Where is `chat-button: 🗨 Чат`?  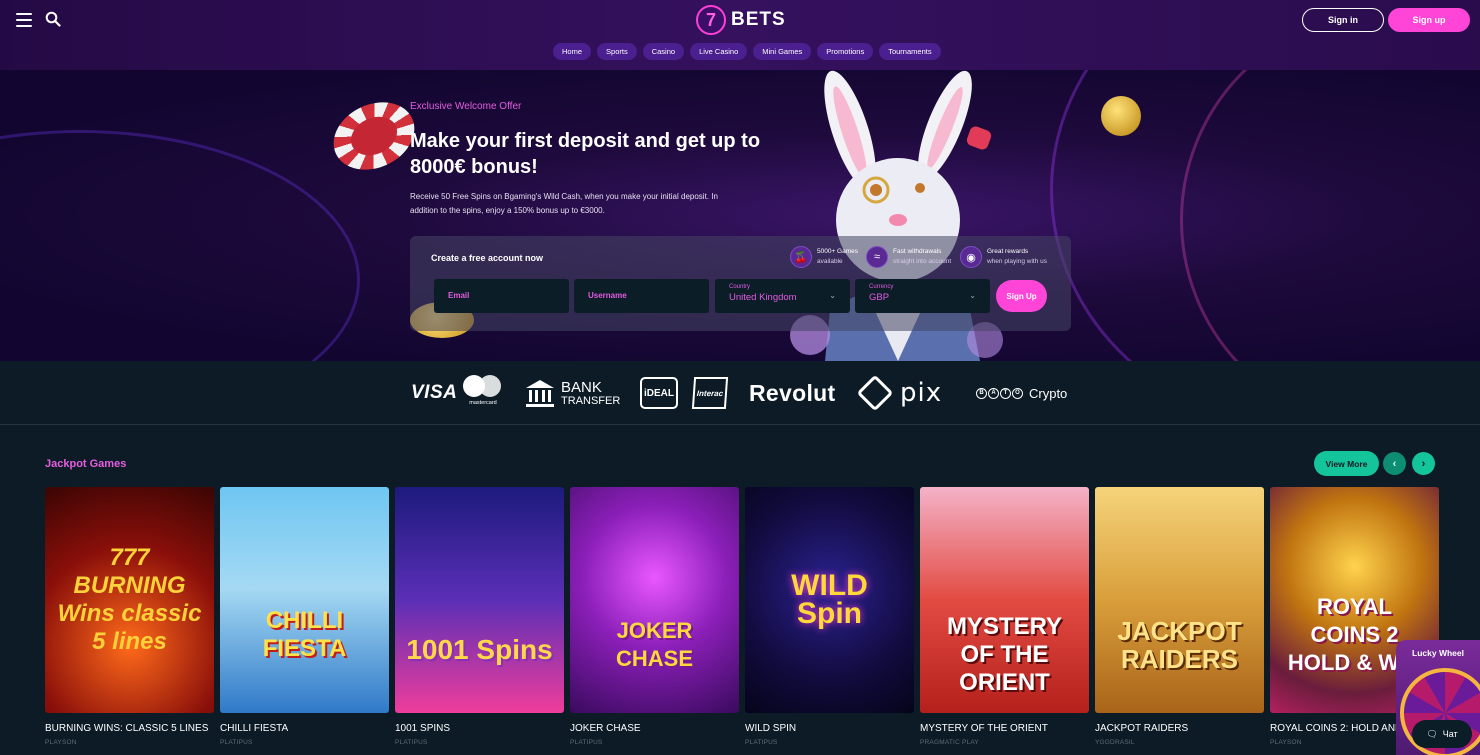 chat-button: 🗨 Чат is located at coordinates (1442, 734).